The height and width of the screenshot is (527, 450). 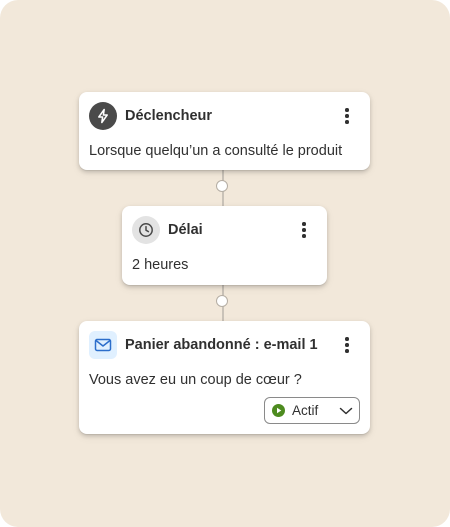 I want to click on clock-icon, so click(x=146, y=230).